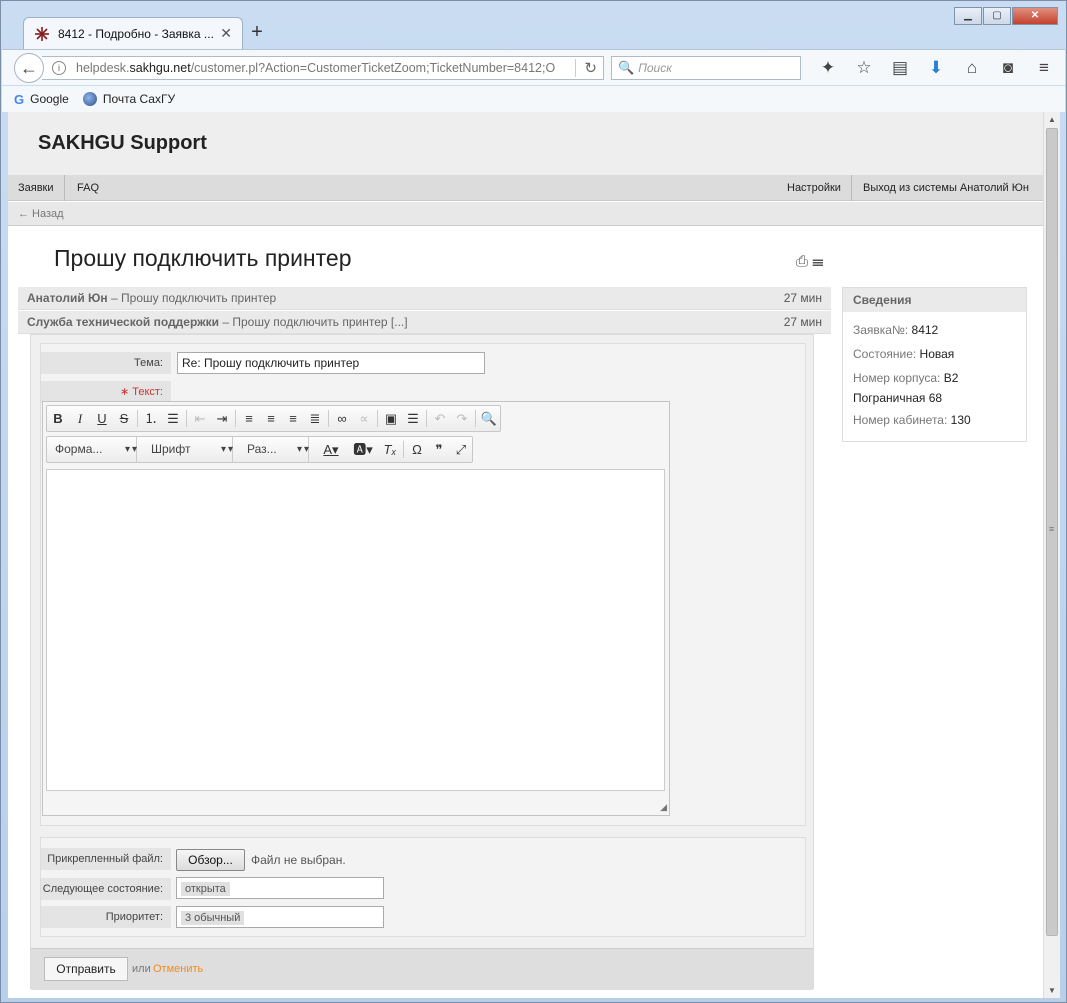  I want to click on align-left-icon: ≡, so click(249, 418).